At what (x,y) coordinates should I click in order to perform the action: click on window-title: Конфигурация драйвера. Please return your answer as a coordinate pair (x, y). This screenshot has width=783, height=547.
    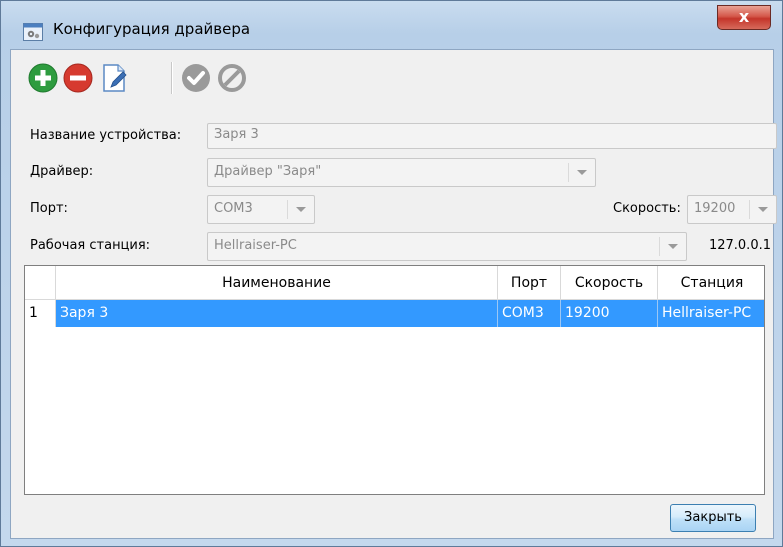
    Looking at the image, I should click on (152, 29).